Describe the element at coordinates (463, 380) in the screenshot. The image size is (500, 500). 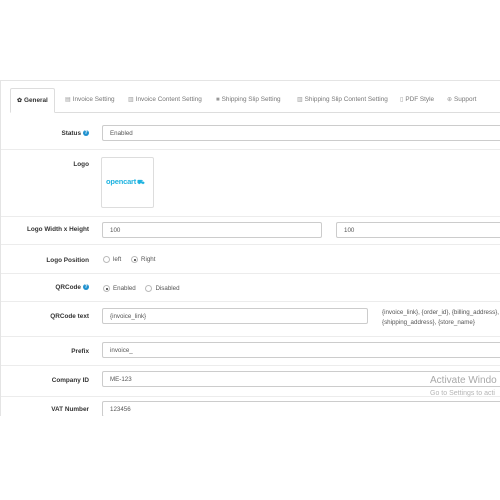
I see `activate-windows-title: Activate Windo` at that location.